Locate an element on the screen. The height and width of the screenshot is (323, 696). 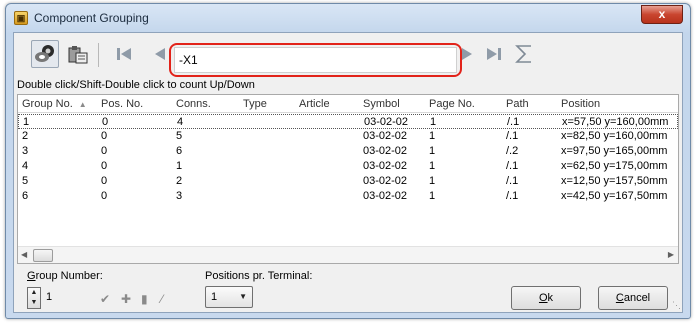
single-terminal-icon: ▮ is located at coordinates (144, 299).